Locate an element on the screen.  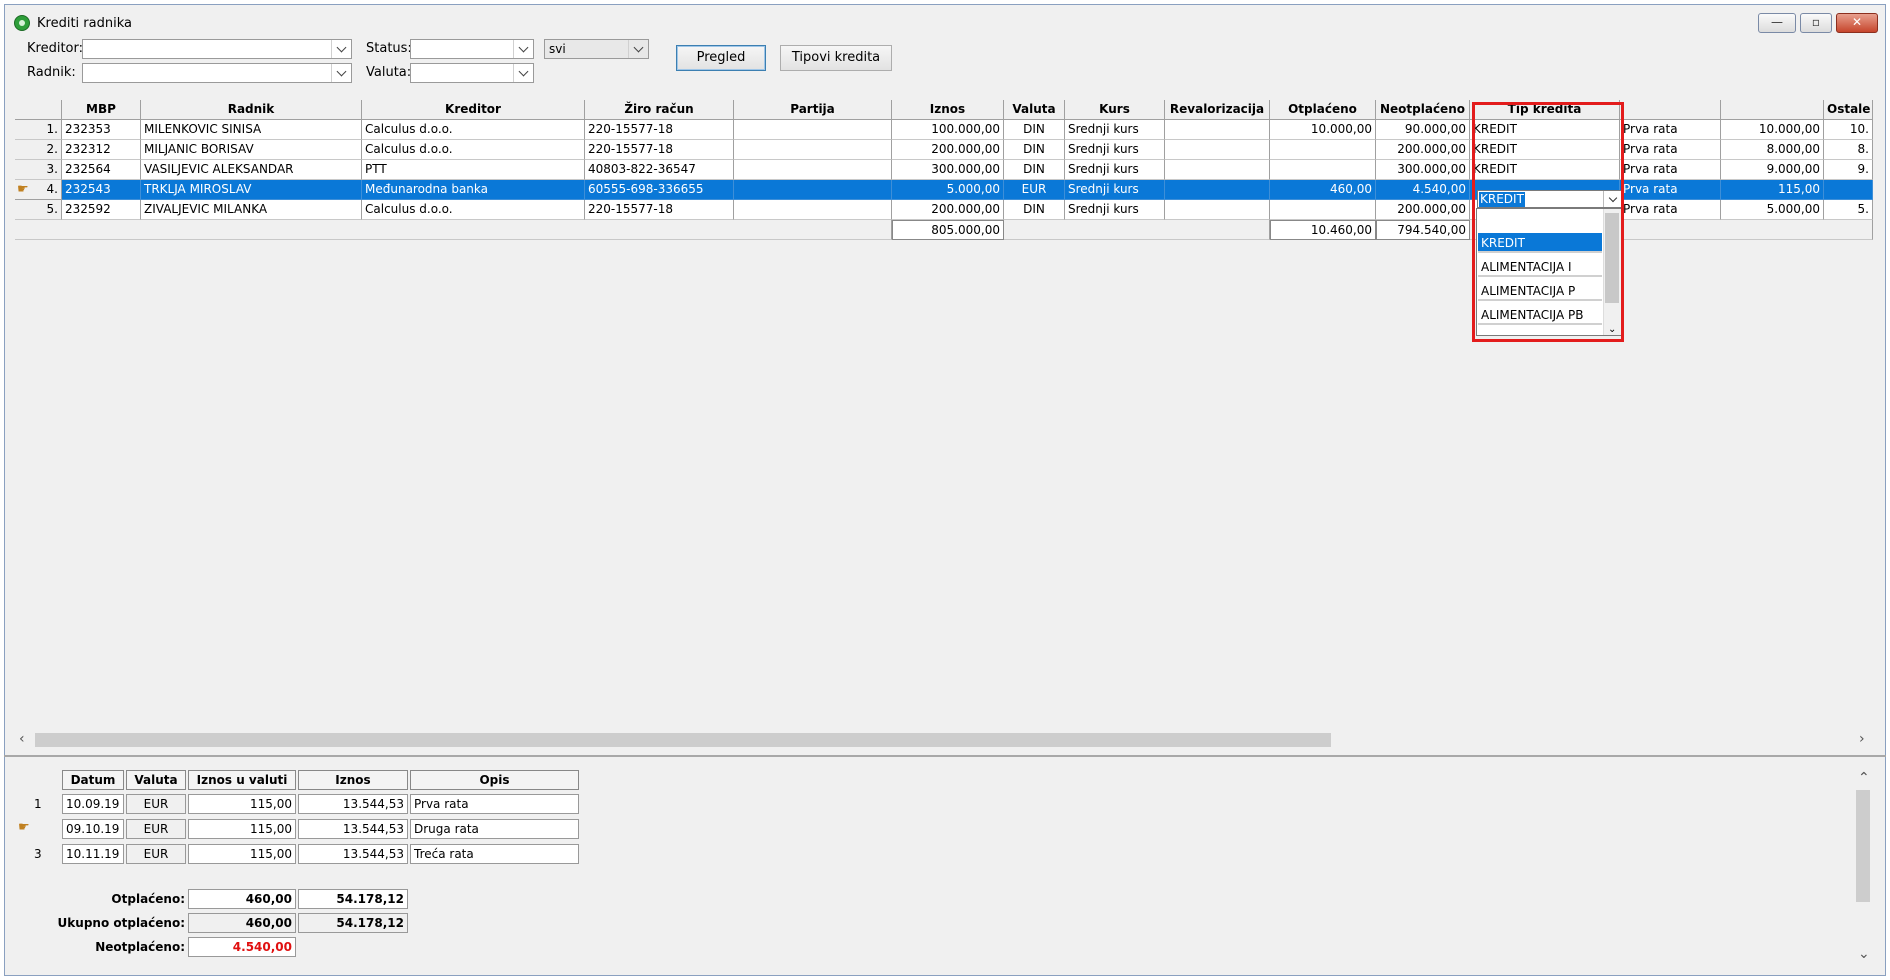
pay-col-iznos-u-valuti: Iznos u valuti is located at coordinates (242, 780).